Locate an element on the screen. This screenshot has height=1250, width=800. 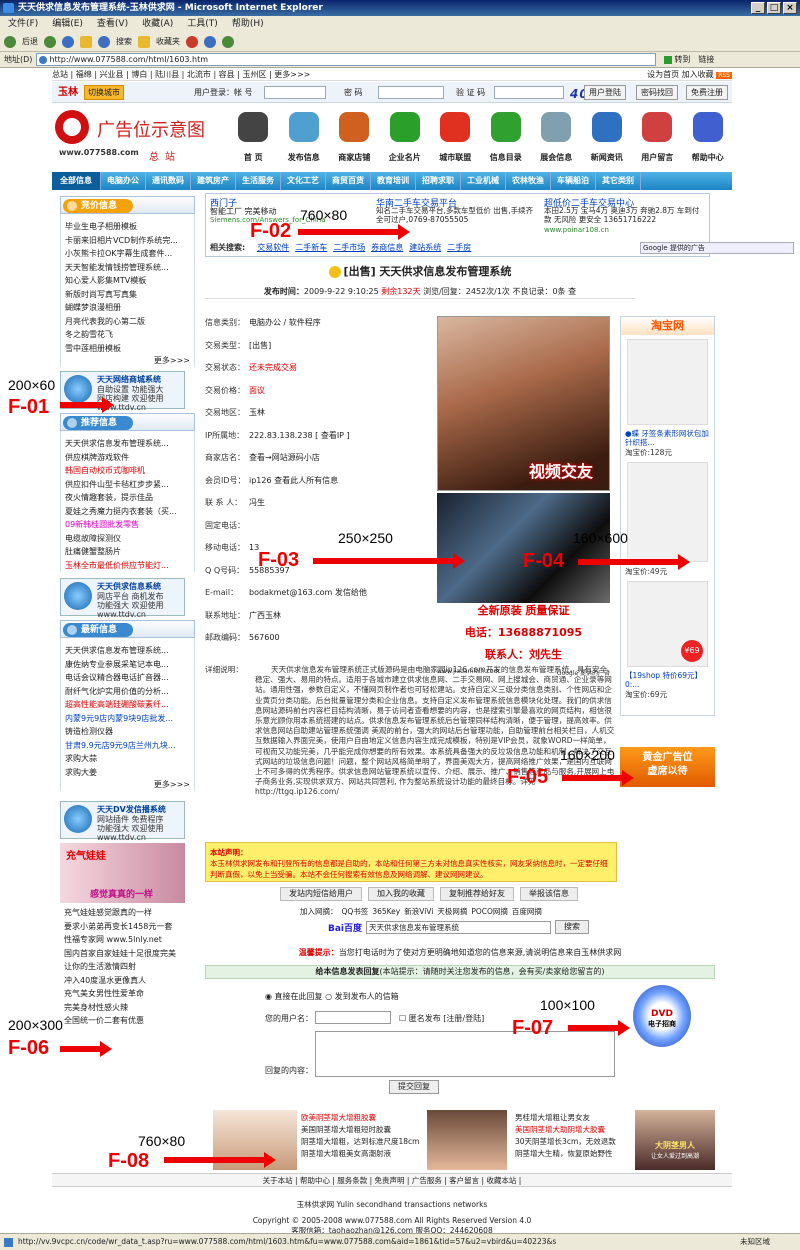
list-item: 供应棋牌游戏软件 is located at coordinates (127, 458).